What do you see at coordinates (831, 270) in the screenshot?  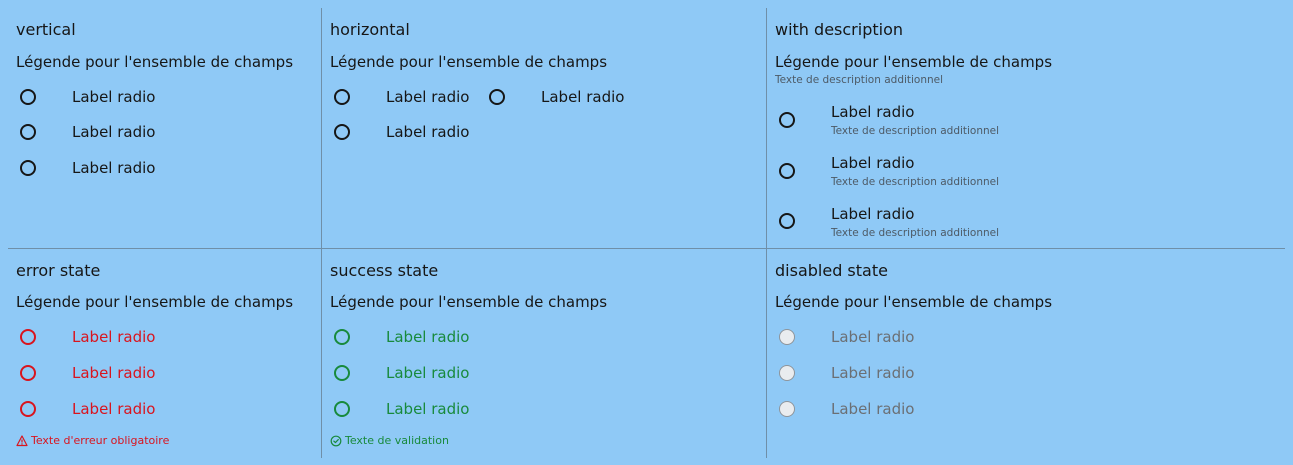 I see `section-title: disabled state` at bounding box center [831, 270].